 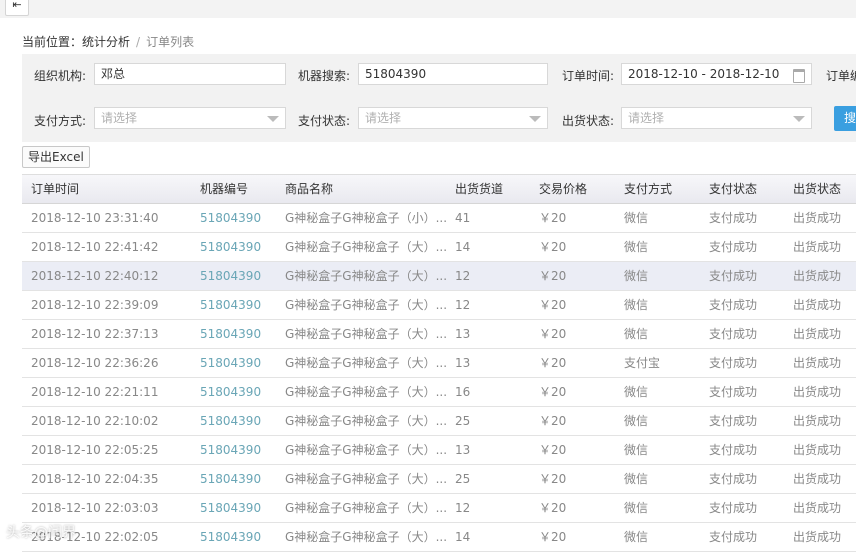 What do you see at coordinates (733, 189) in the screenshot?
I see `column-header-pay-status: 支付状态` at bounding box center [733, 189].